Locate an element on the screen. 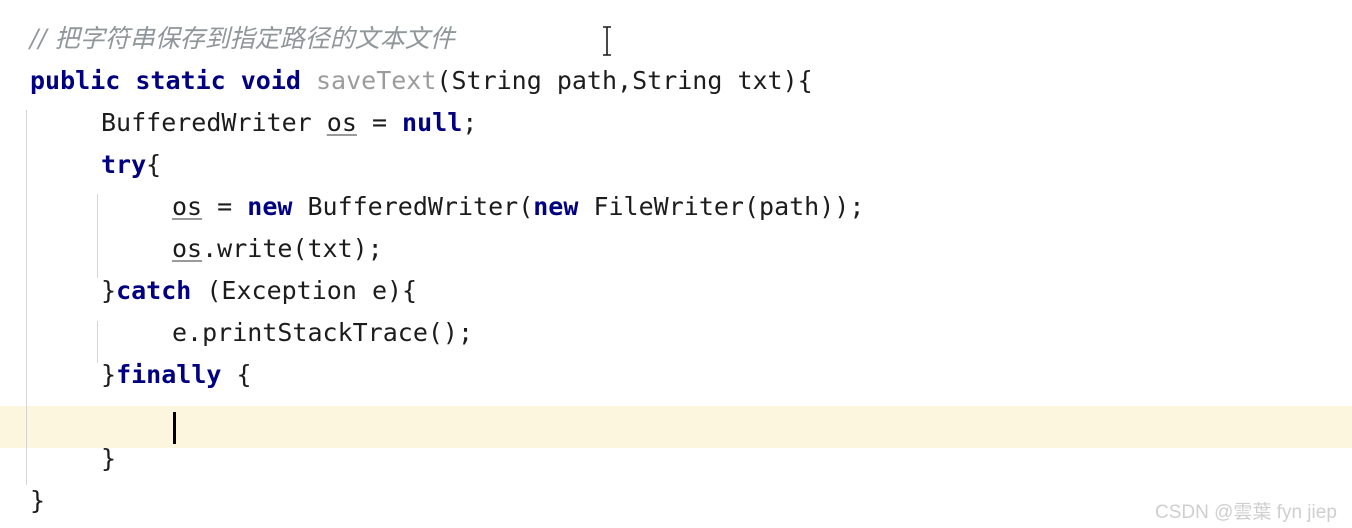  token-method-decl: saveText is located at coordinates (376, 80).